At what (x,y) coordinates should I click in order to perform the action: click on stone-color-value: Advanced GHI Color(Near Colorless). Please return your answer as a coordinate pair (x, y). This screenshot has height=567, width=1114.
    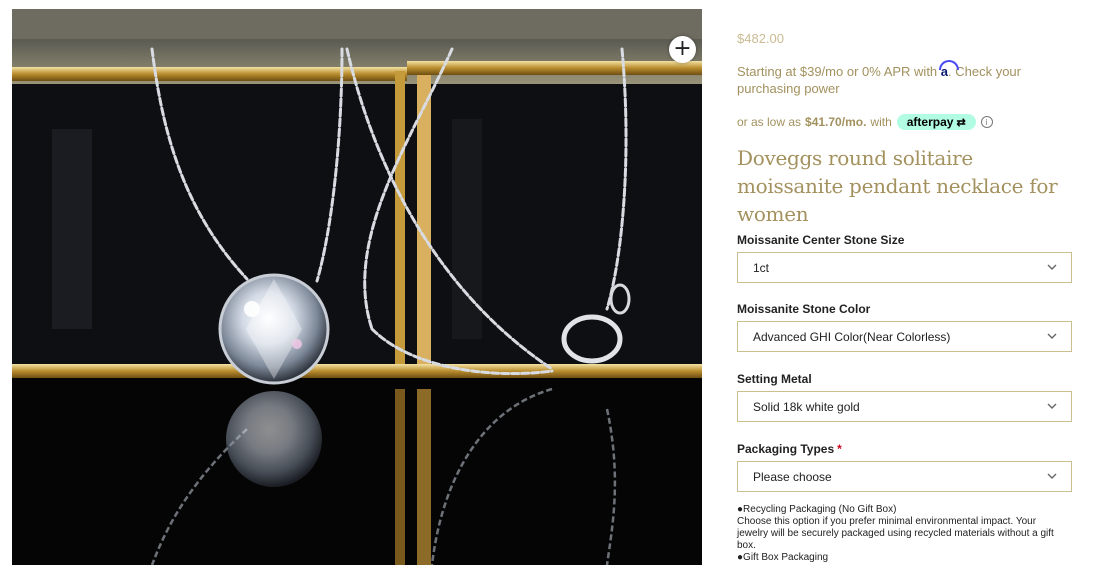
    Looking at the image, I should click on (852, 337).